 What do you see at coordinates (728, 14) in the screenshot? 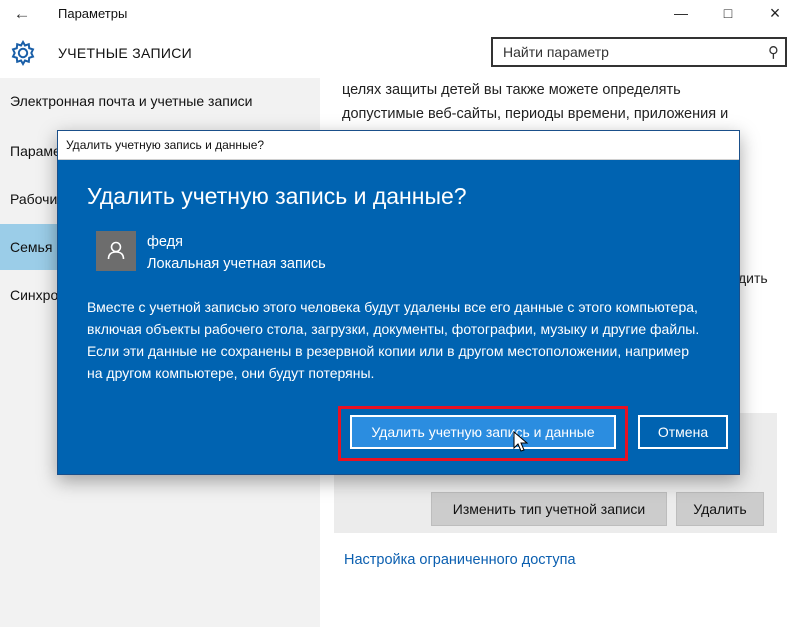
I see `maximize-icon: □` at bounding box center [728, 14].